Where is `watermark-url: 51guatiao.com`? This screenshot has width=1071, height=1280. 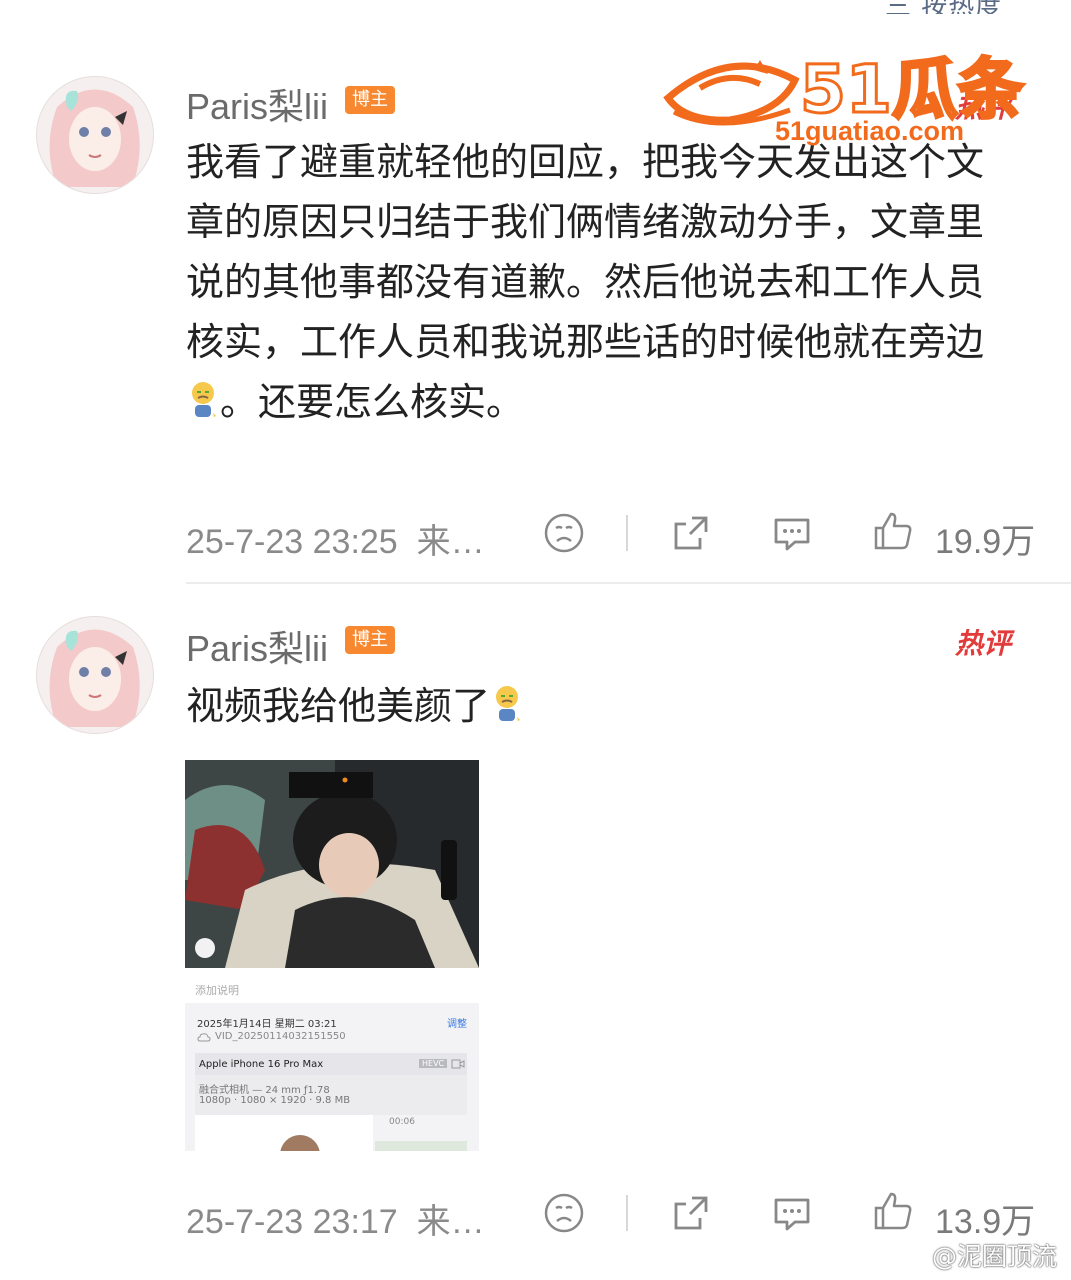 watermark-url: 51guatiao.com is located at coordinates (870, 131).